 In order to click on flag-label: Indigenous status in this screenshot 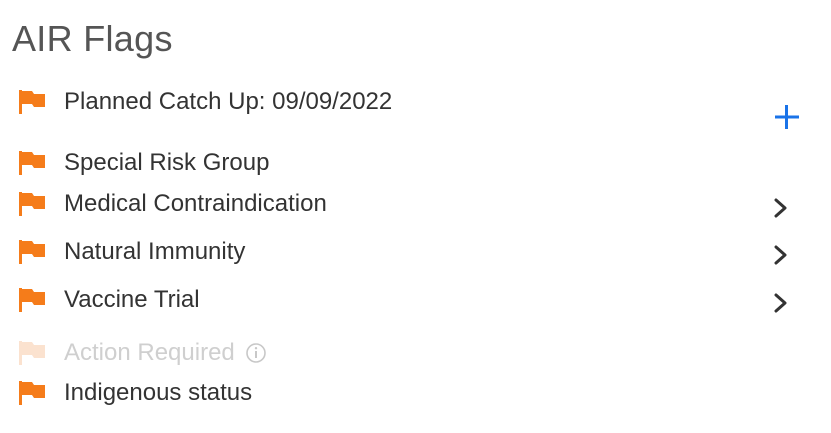, I will do `click(158, 392)`.